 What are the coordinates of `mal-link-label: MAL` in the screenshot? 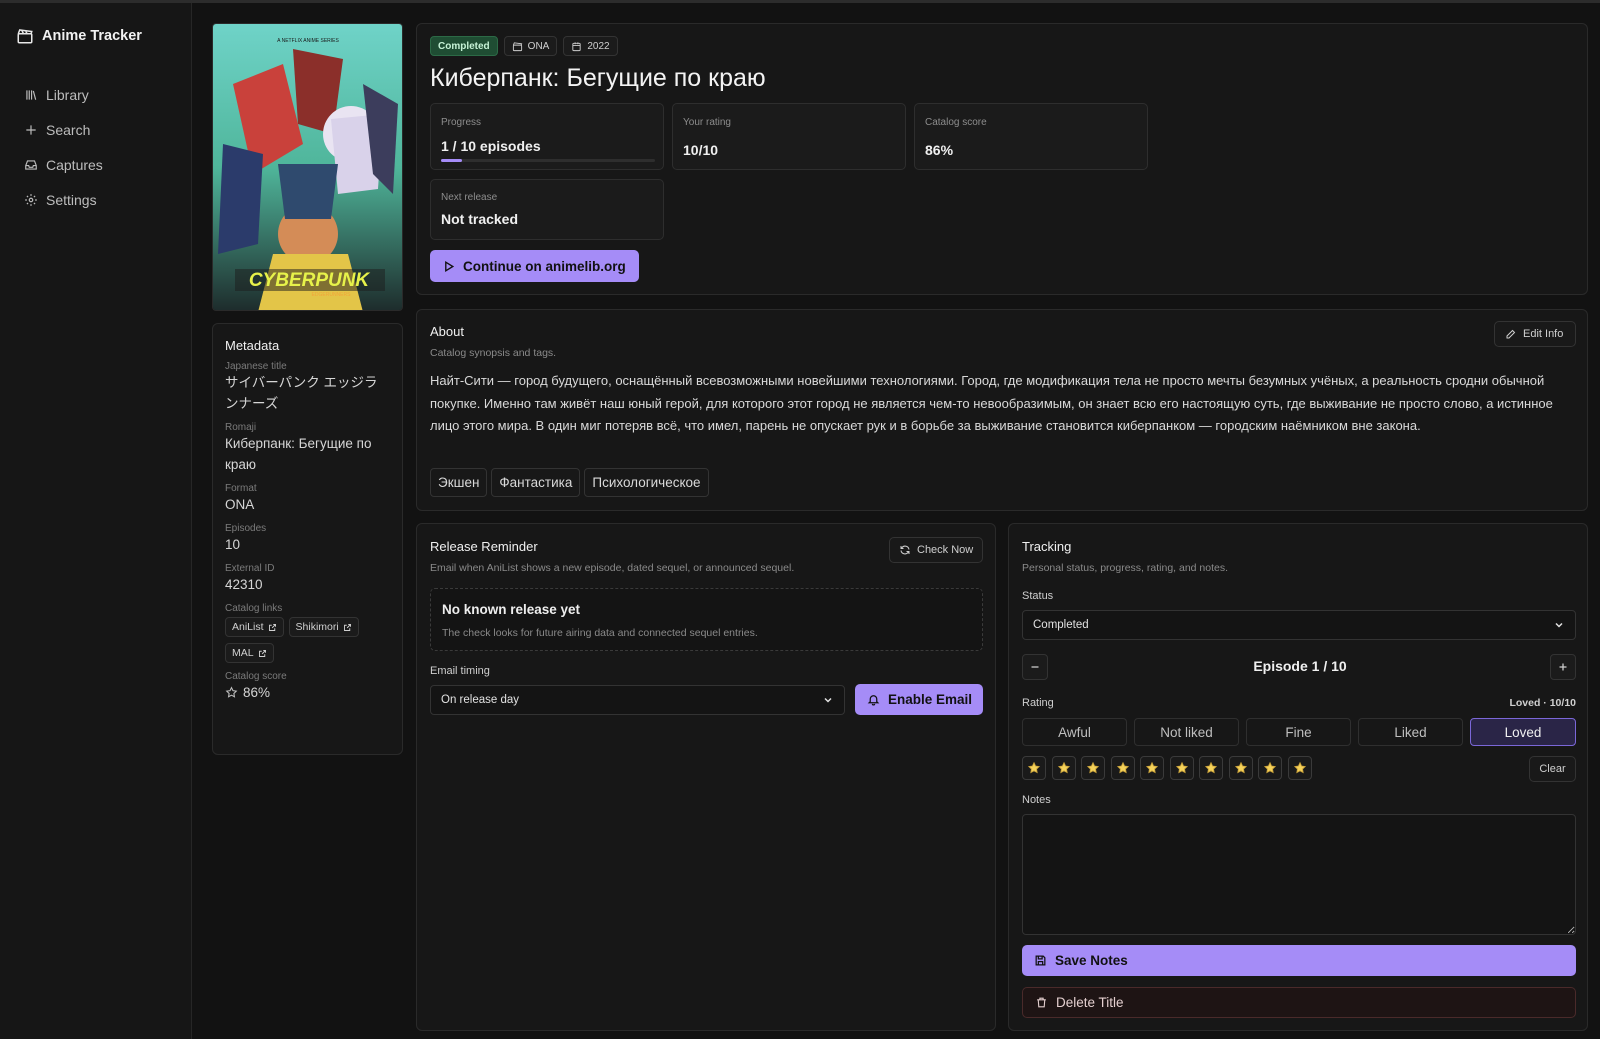 It's located at (243, 653).